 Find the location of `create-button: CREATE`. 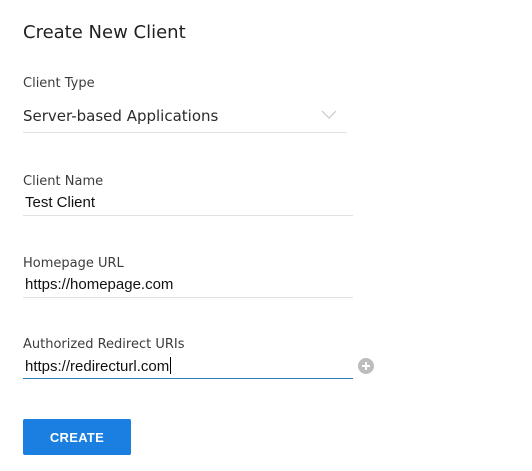

create-button: CREATE is located at coordinates (77, 437).